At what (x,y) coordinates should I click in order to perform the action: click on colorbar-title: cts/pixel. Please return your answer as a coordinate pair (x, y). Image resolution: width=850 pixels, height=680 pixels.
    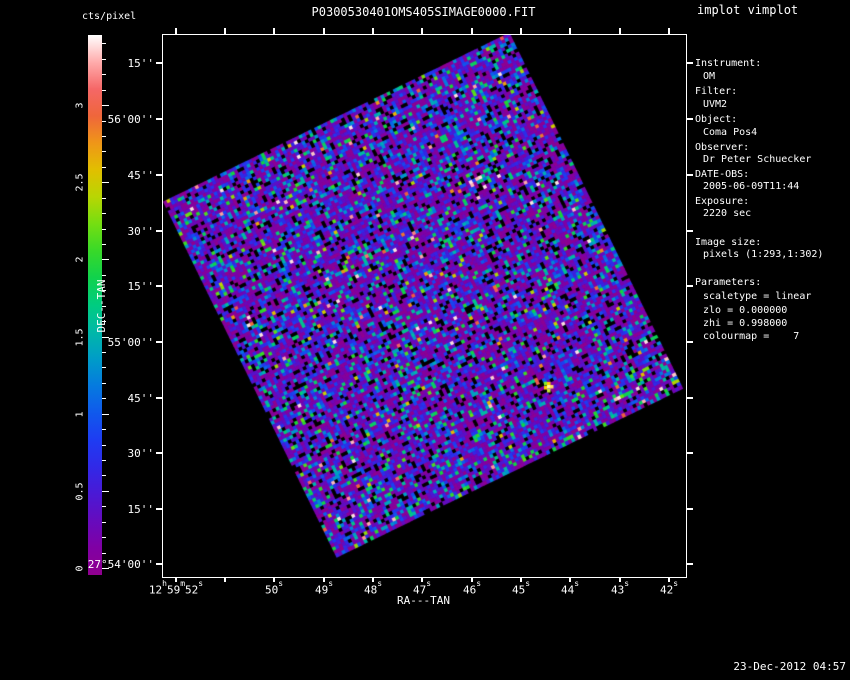
    Looking at the image, I should click on (109, 16).